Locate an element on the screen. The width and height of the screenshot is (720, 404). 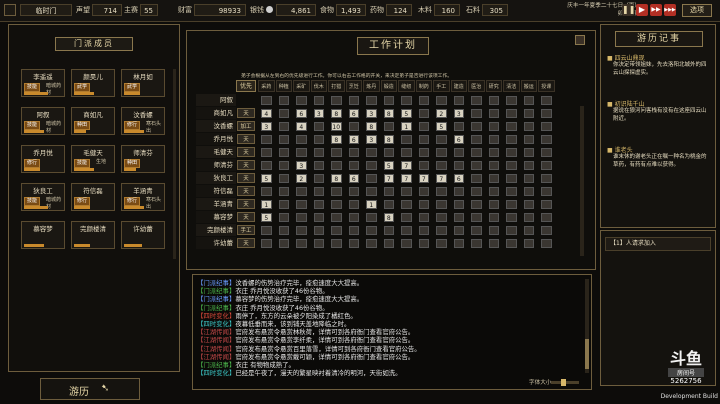
member-card: 商如凡 种田 is located at coordinates (93, 121).